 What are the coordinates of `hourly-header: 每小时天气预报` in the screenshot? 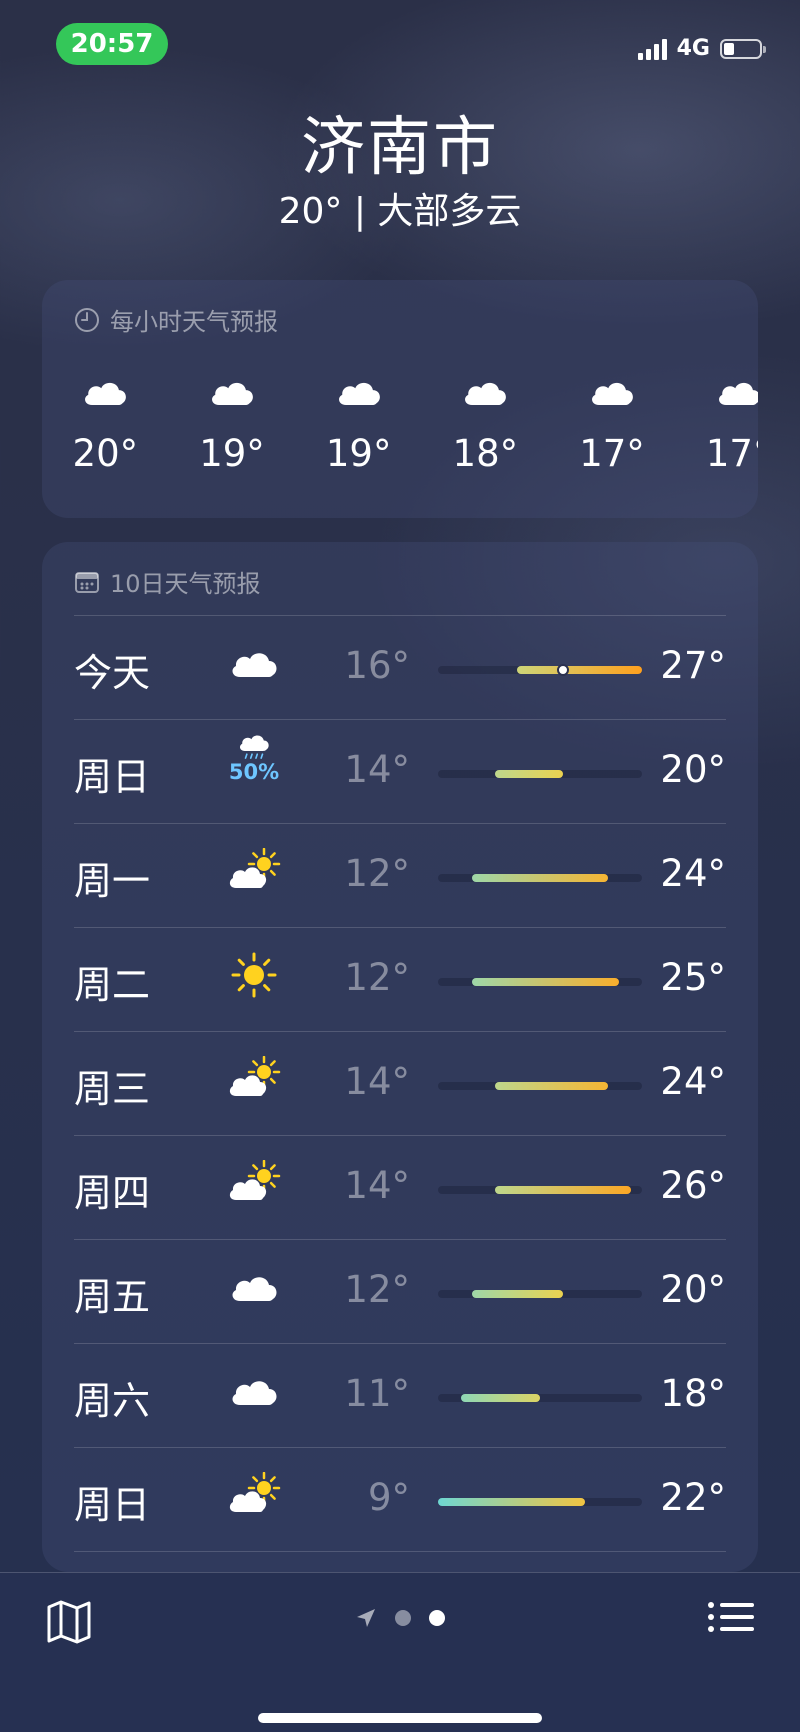 It's located at (176, 319).